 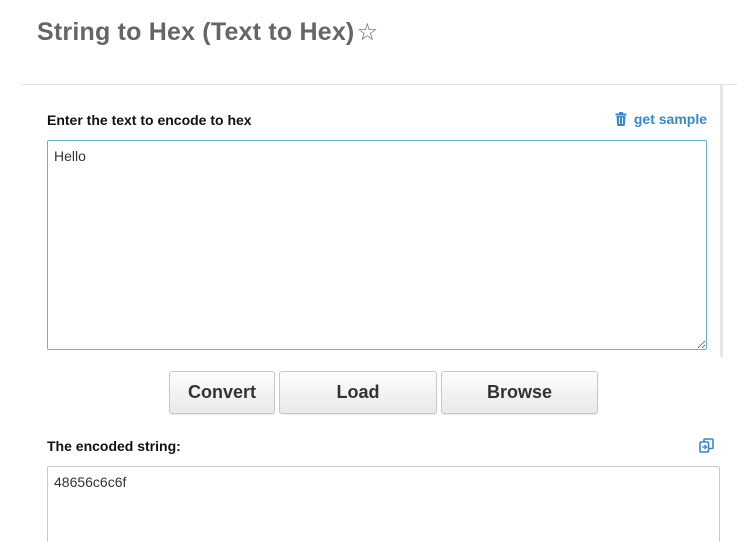 What do you see at coordinates (358, 392) in the screenshot?
I see `load-button: Load` at bounding box center [358, 392].